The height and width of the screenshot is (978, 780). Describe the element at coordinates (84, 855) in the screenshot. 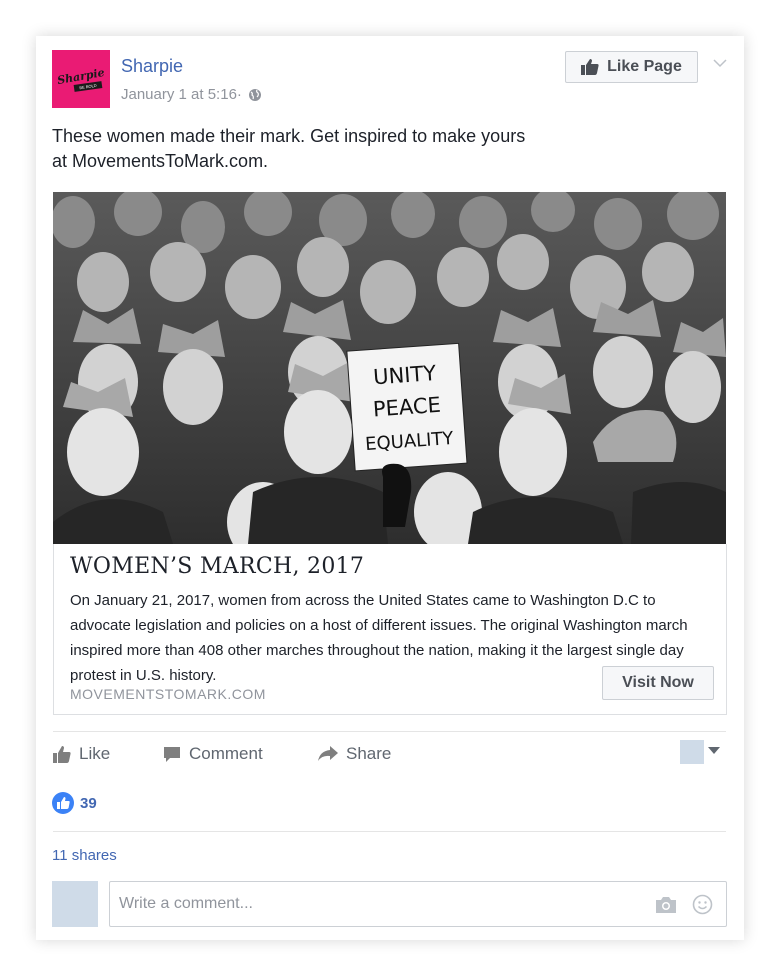

I see `shares-count: 11 shares` at that location.